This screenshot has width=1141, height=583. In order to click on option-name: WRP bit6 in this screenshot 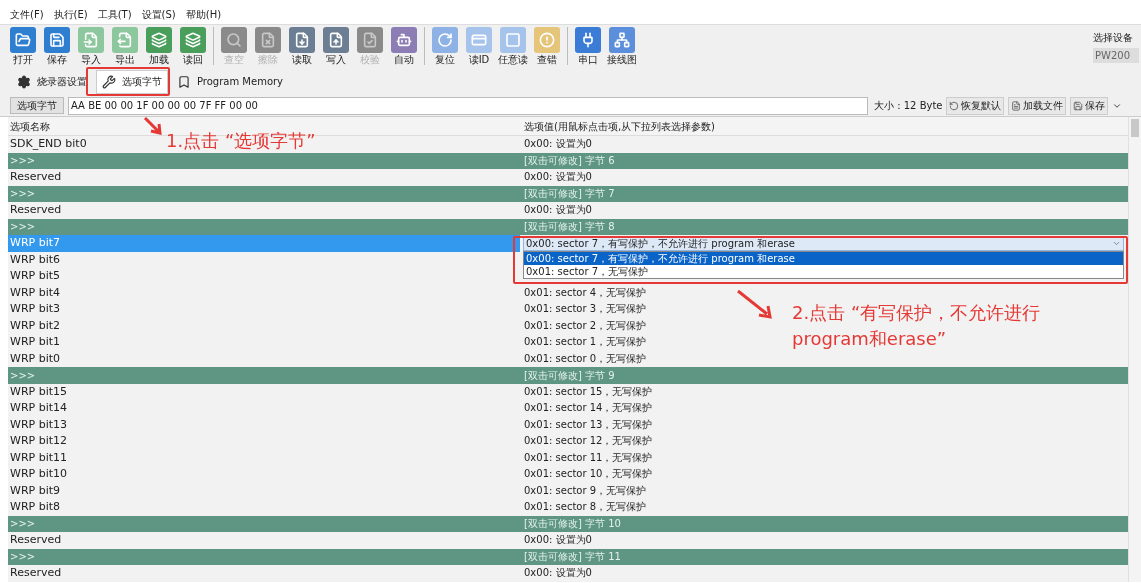, I will do `click(35, 259)`.